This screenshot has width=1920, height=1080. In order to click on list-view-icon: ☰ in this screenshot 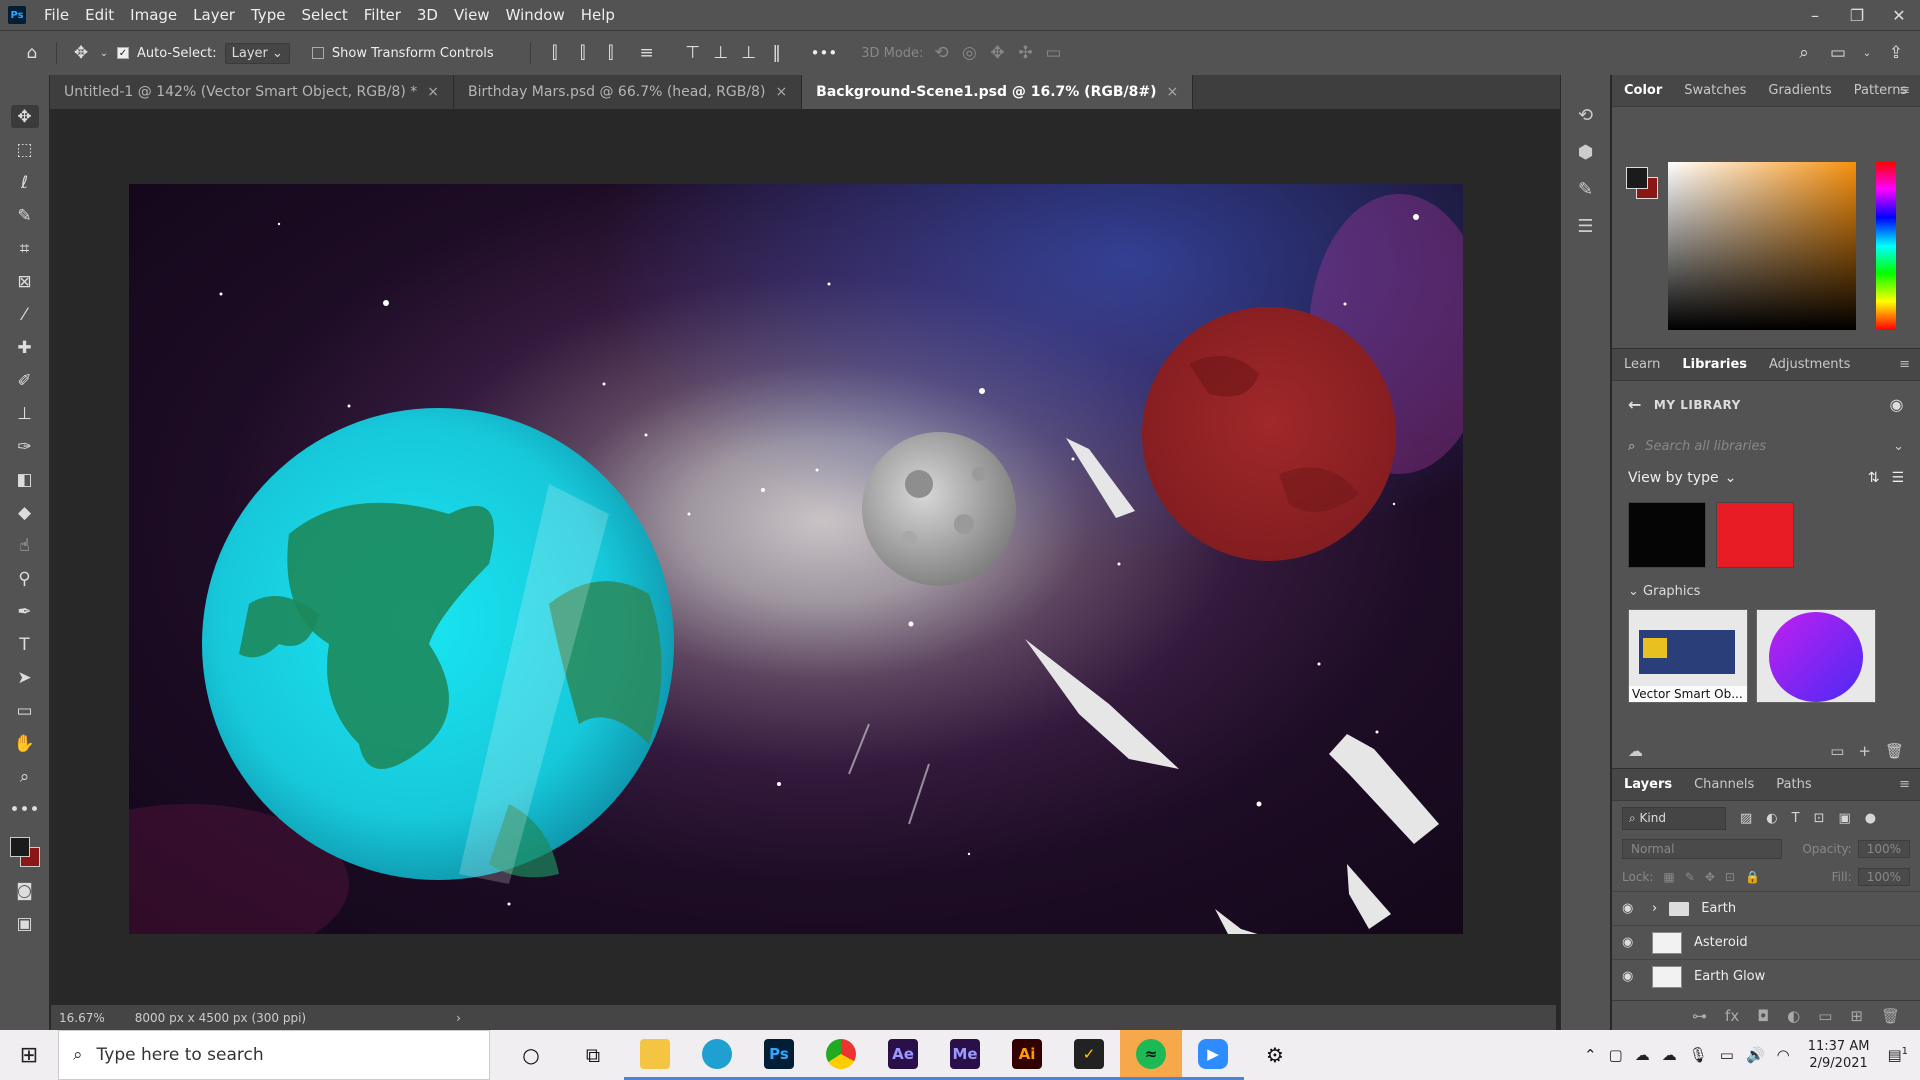, I will do `click(1897, 478)`.